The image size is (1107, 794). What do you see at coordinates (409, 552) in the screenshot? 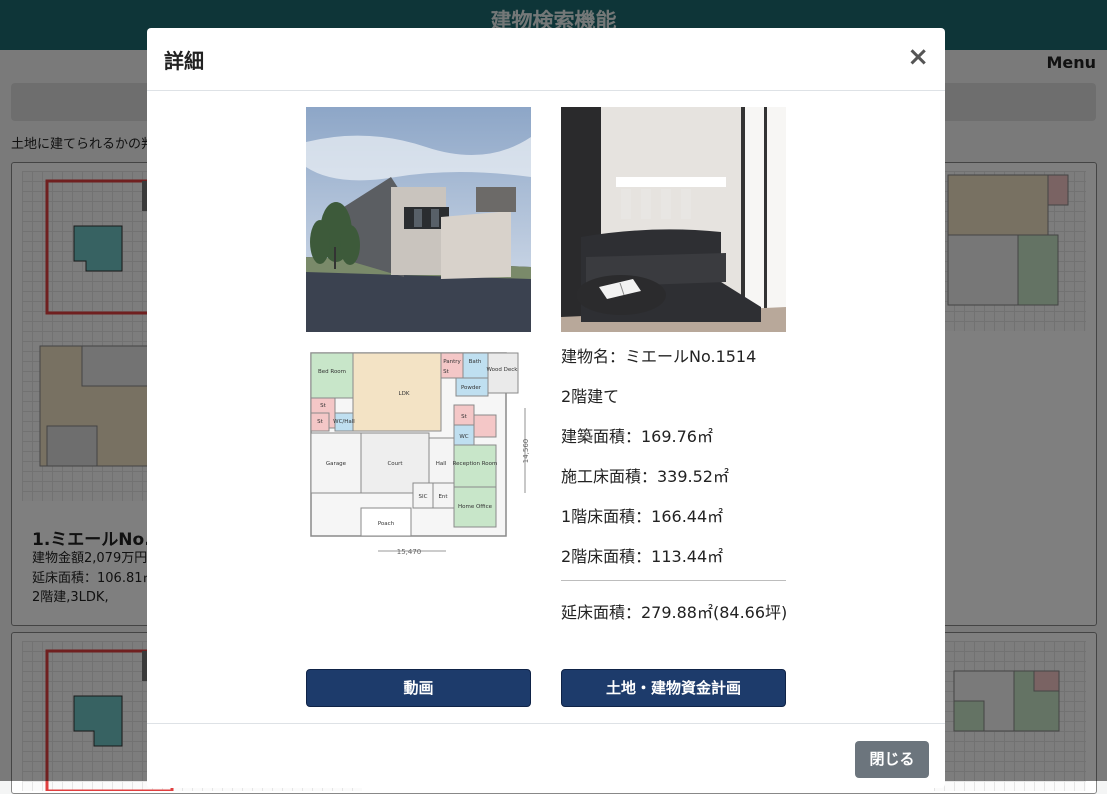
I see `width-dimension: 15,470` at bounding box center [409, 552].